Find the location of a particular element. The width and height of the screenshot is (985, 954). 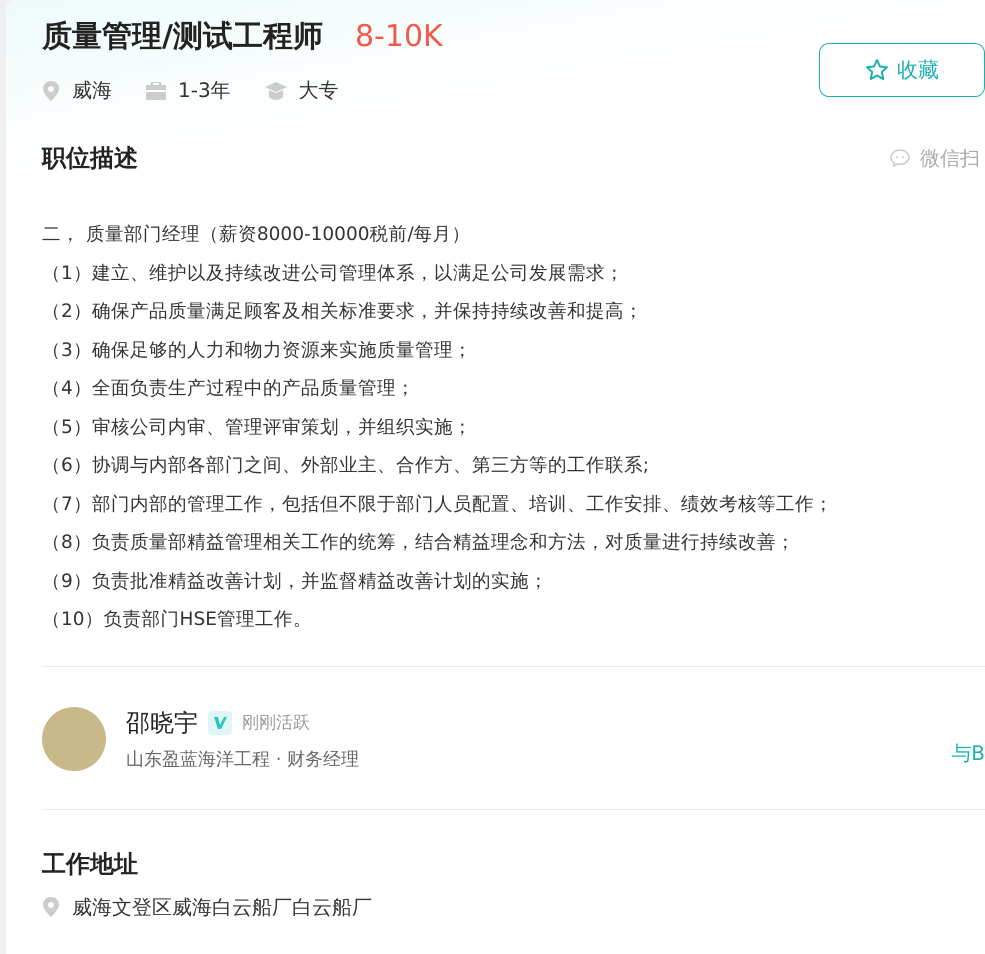

description-line: （1）建立、维护以及持续改进公司管理体系，以满足公司发展需求； is located at coordinates (333, 274).